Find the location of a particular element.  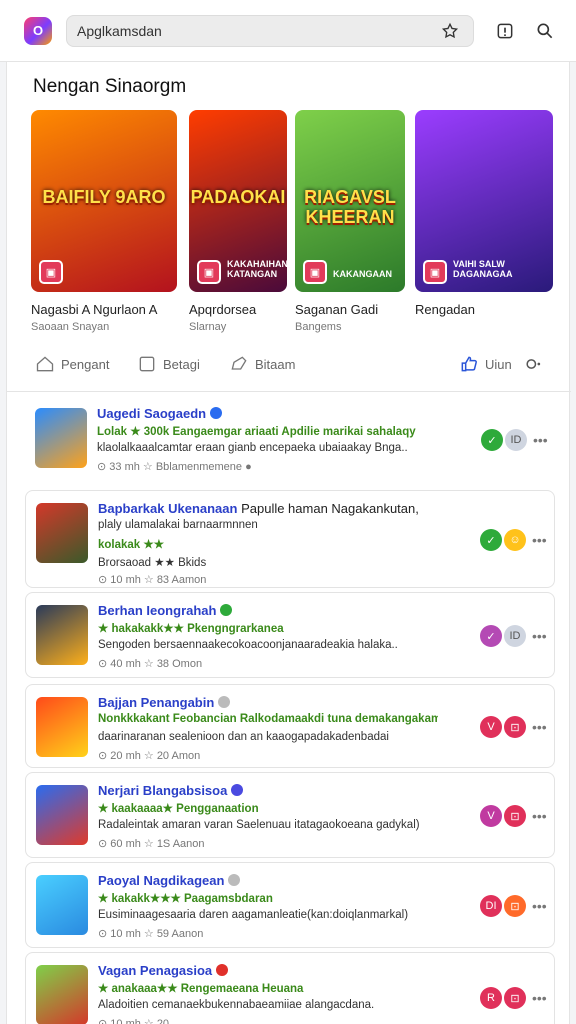

app-actions: ✓ ☺ ••• is located at coordinates (512, 540).